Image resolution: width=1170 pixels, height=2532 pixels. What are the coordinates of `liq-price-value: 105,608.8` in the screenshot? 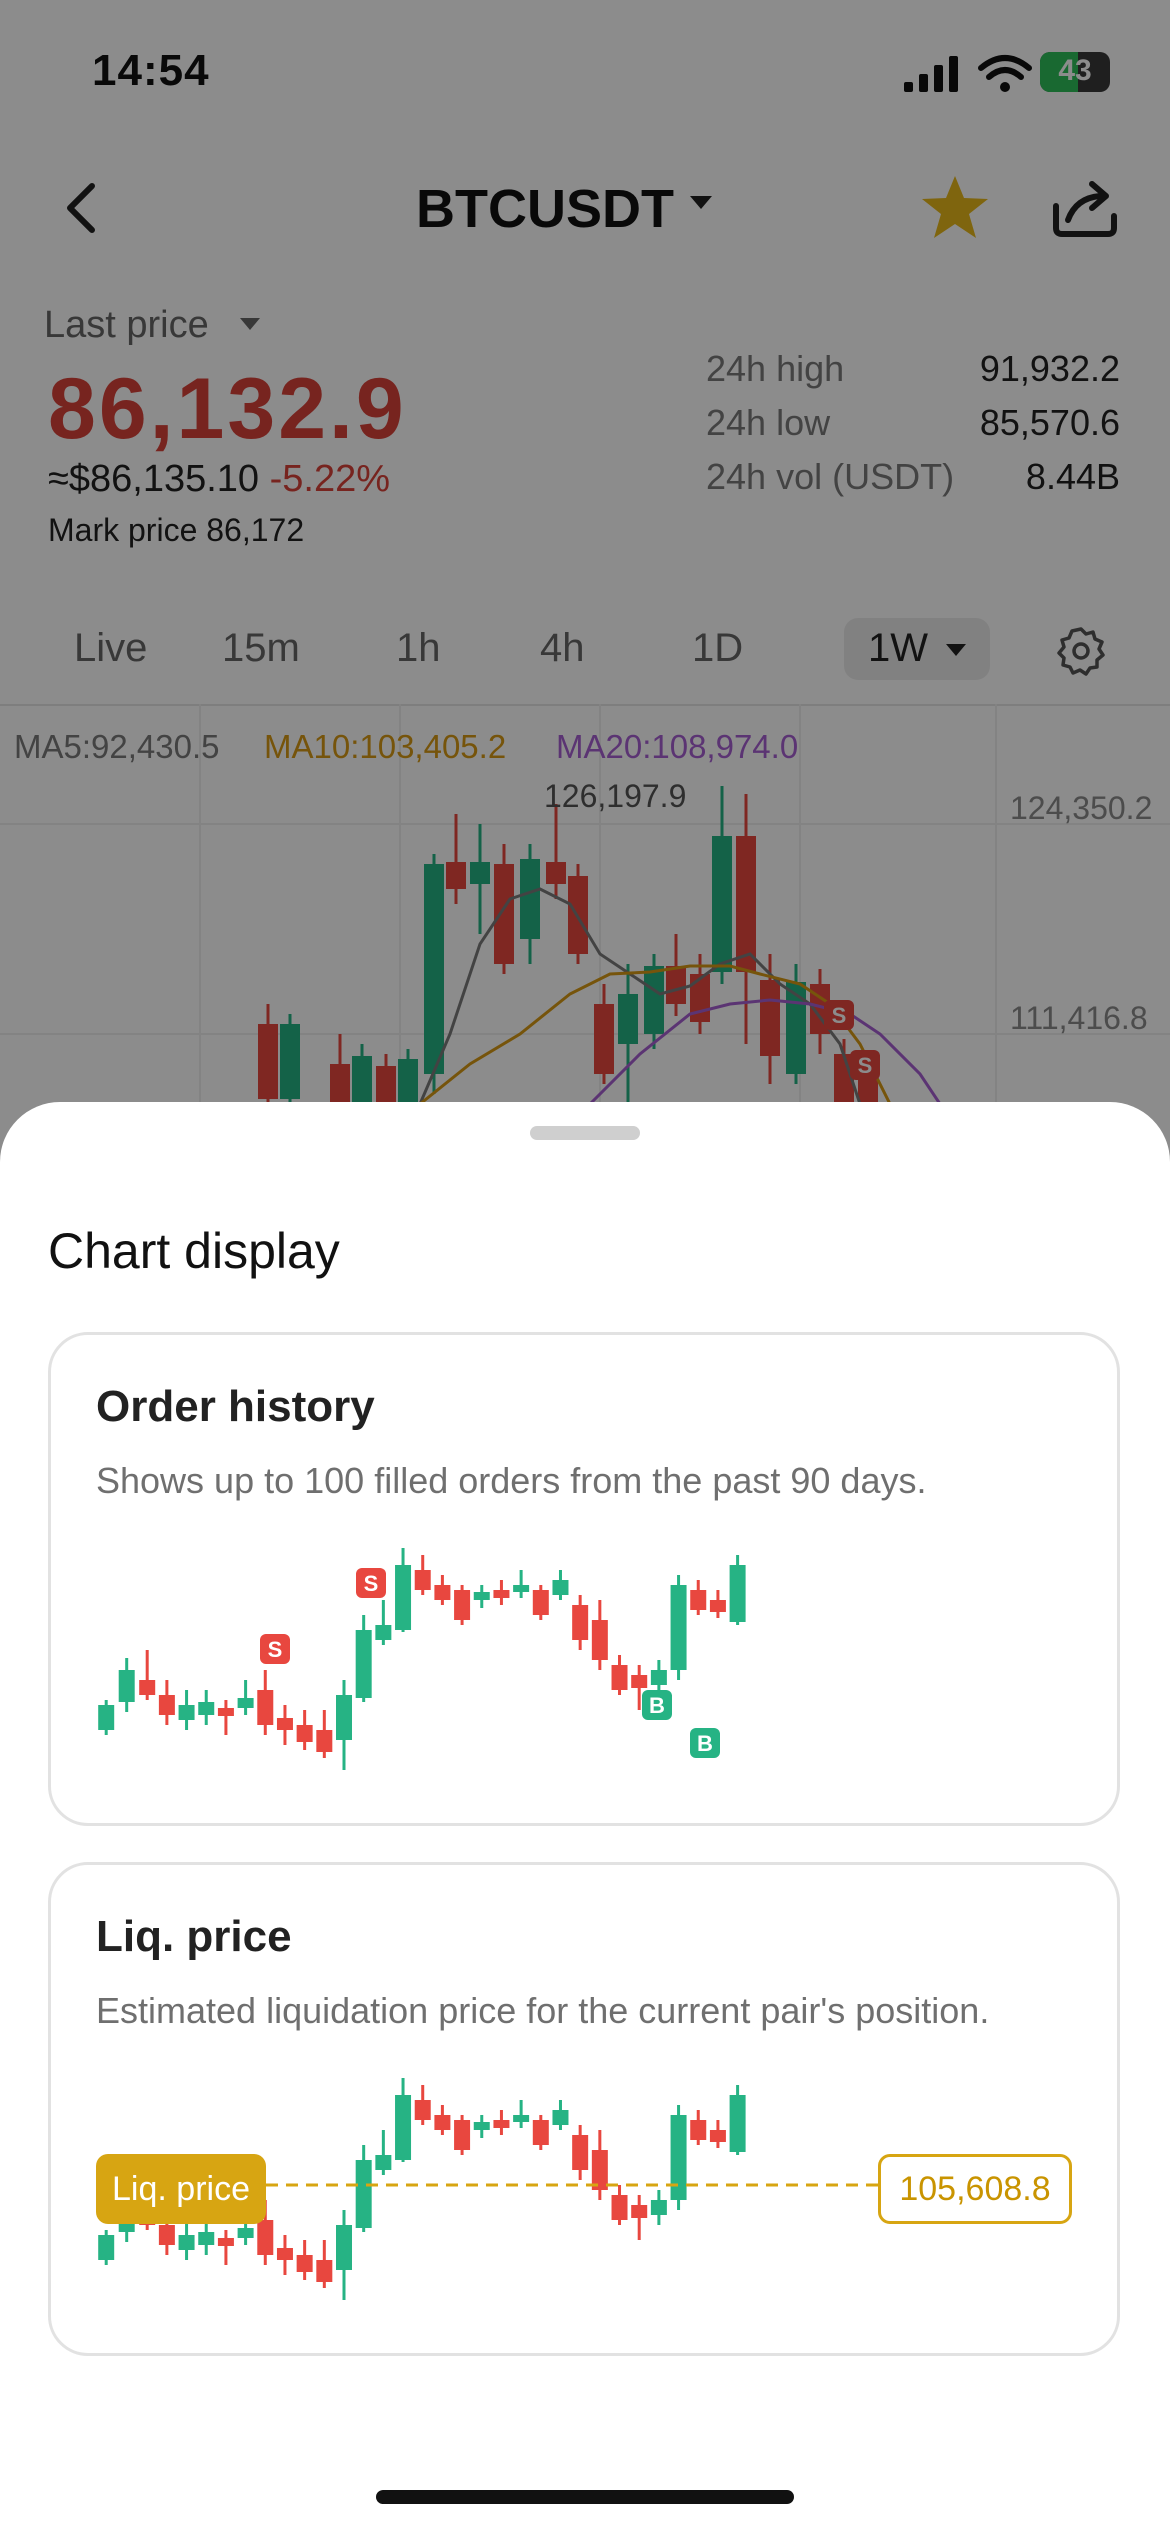 It's located at (975, 2189).